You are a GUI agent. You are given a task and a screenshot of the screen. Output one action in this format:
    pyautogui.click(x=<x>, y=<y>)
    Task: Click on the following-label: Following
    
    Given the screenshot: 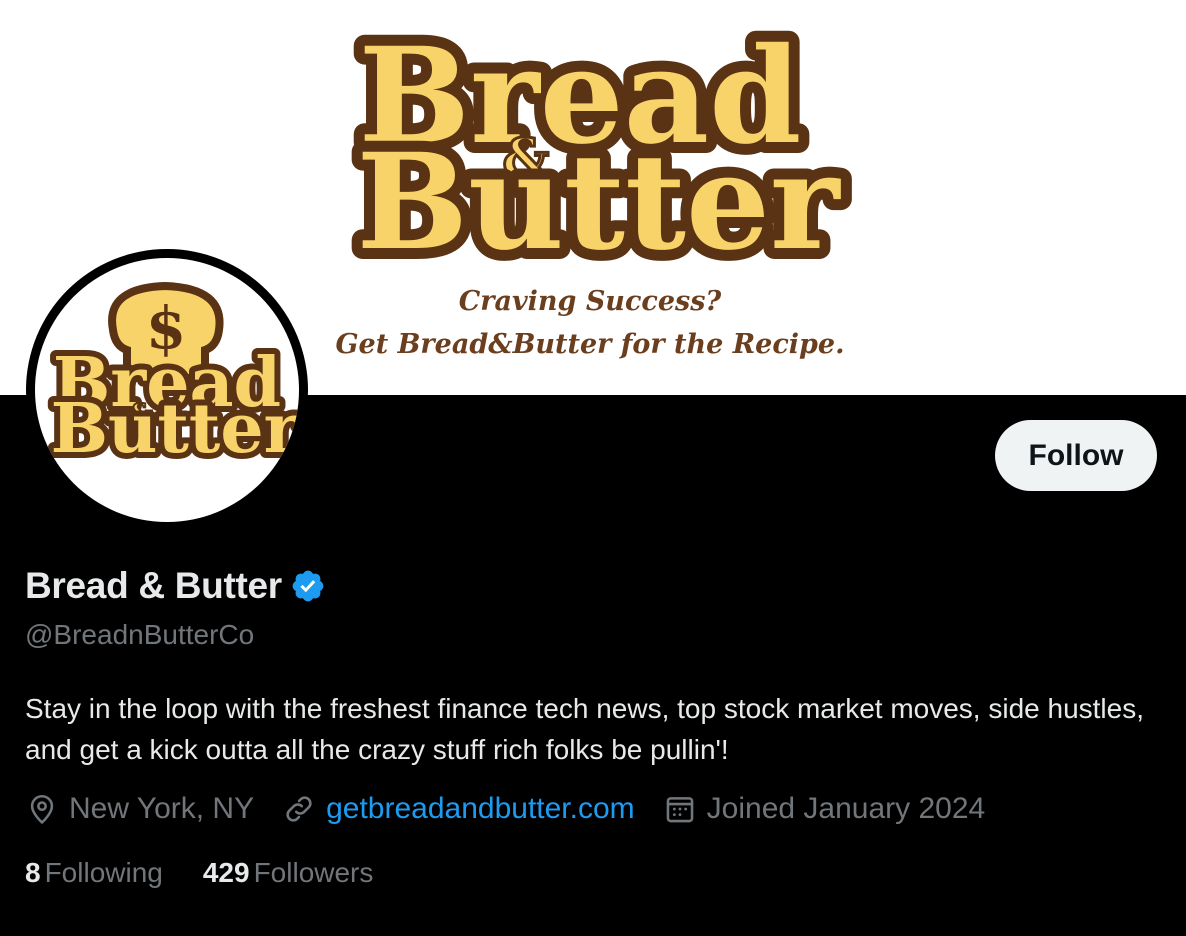 What is the action you would take?
    pyautogui.click(x=103, y=872)
    